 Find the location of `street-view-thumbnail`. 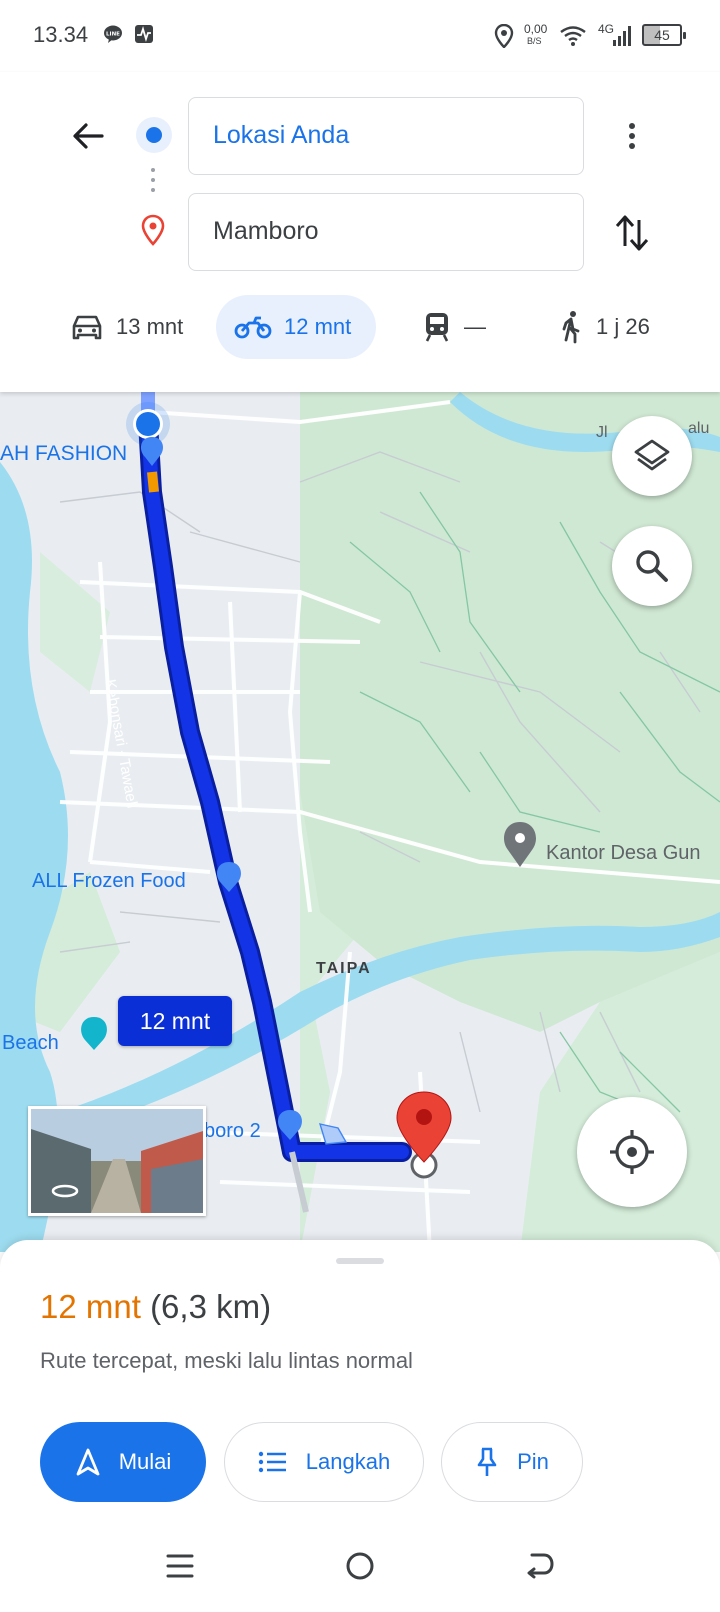

street-view-thumbnail is located at coordinates (117, 1161).